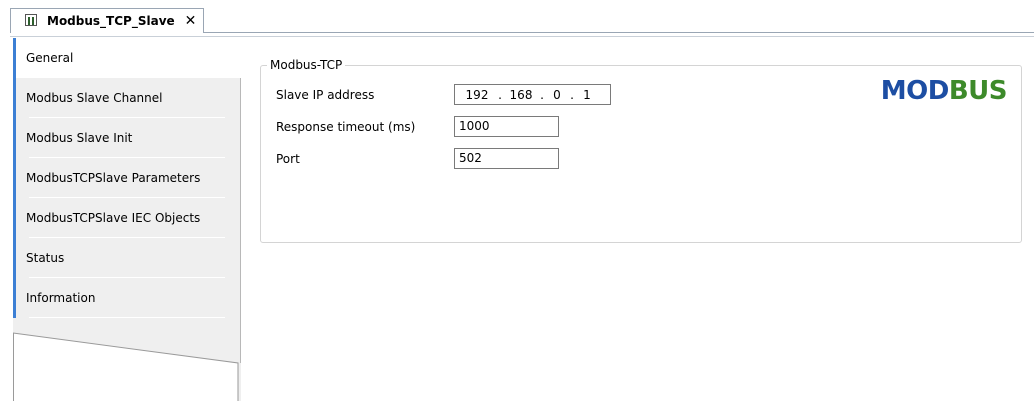 The height and width of the screenshot is (401, 1034). I want to click on port-input: 502, so click(506, 158).